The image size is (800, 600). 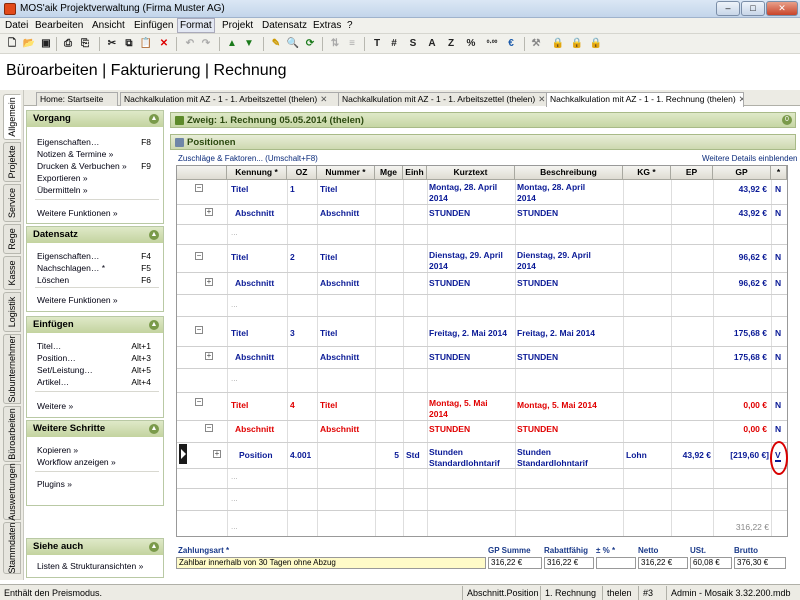 What do you see at coordinates (68, 44) in the screenshot?
I see `print-icon: ⎙` at bounding box center [68, 44].